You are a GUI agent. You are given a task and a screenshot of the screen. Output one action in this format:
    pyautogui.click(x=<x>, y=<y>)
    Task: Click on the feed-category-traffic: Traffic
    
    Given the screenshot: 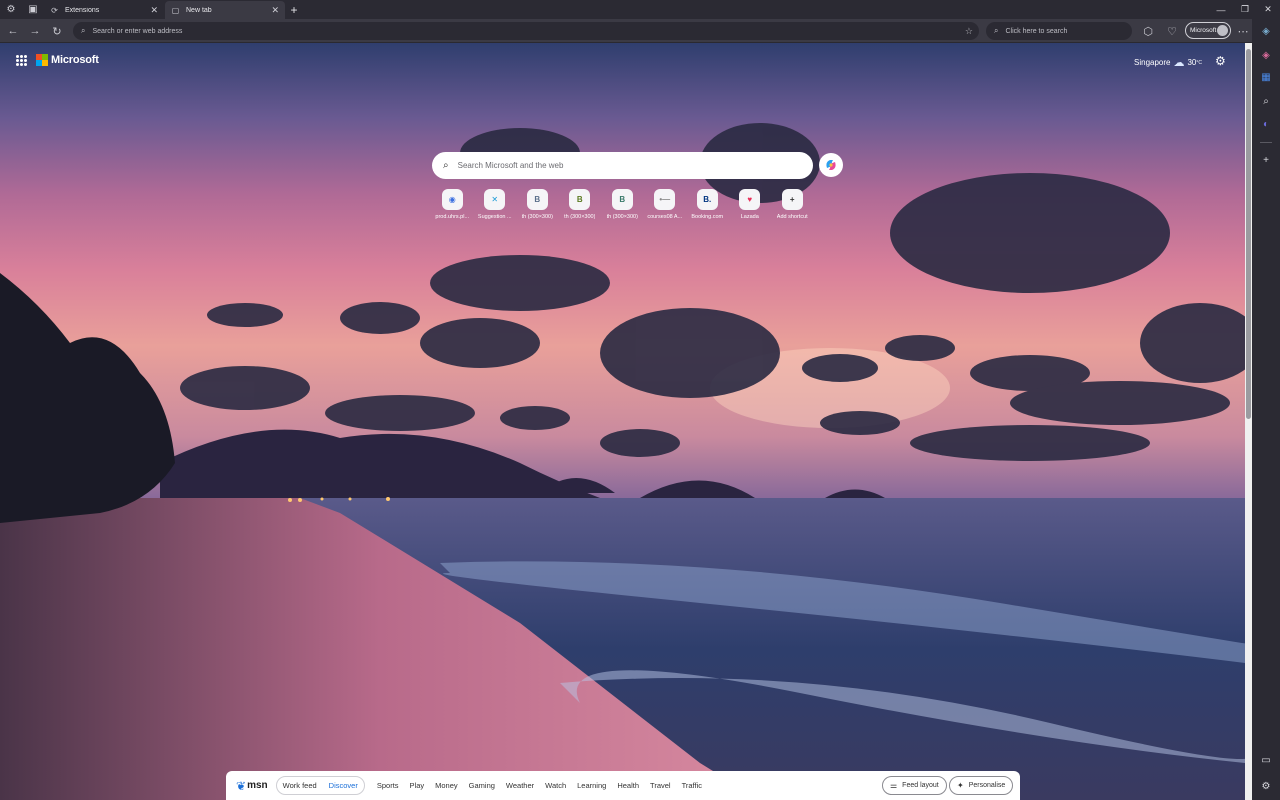 What is the action you would take?
    pyautogui.click(x=692, y=785)
    